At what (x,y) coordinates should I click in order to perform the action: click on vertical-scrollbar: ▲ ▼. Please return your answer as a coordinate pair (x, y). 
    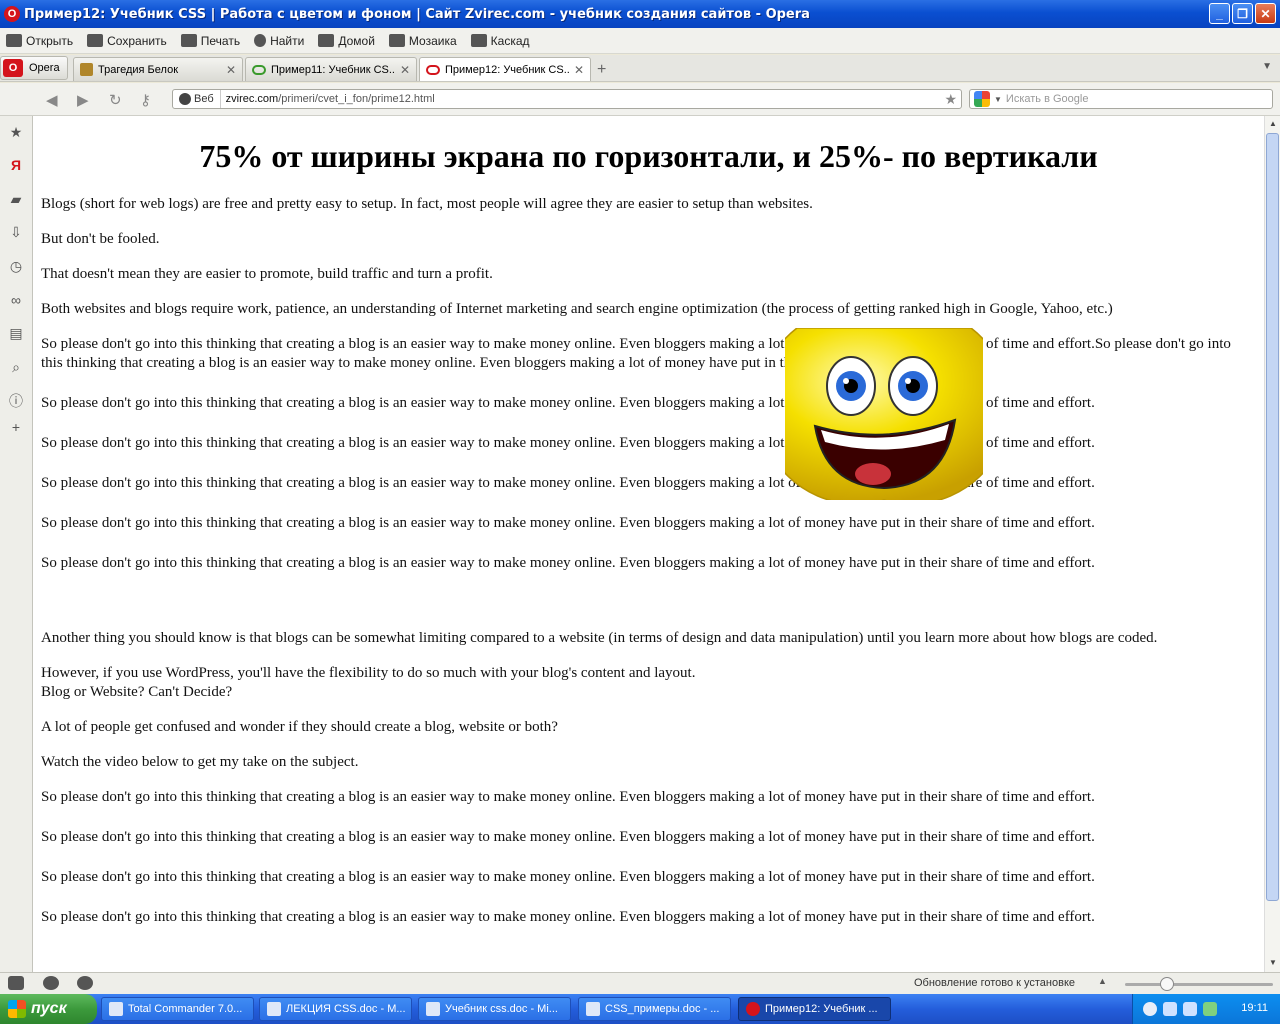
    Looking at the image, I should click on (1272, 544).